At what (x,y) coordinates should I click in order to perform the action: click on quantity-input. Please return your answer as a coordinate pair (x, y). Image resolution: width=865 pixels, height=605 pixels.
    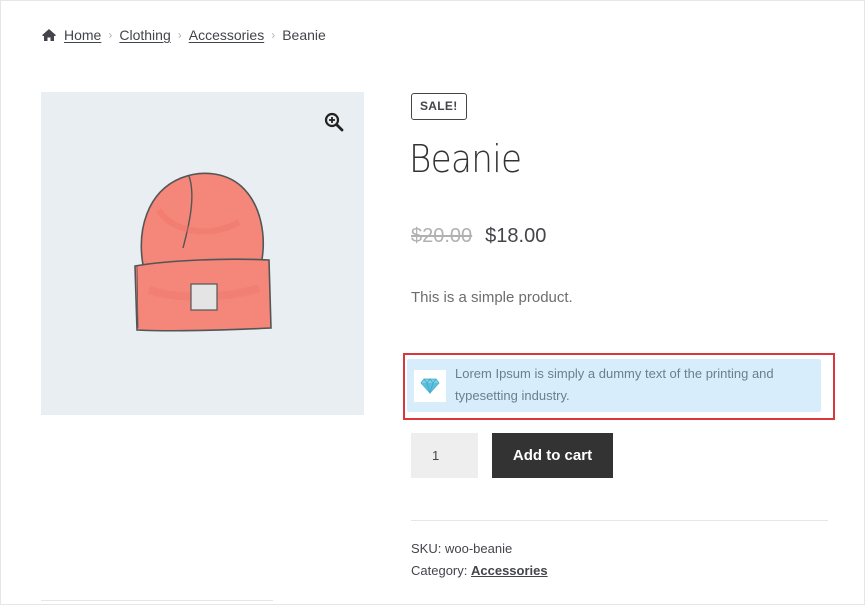
    Looking at the image, I should click on (444, 455).